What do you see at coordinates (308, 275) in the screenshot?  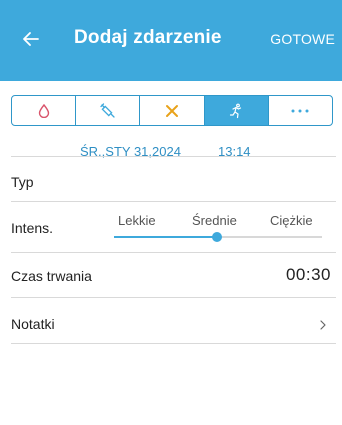 I see `duration-value: 00:30` at bounding box center [308, 275].